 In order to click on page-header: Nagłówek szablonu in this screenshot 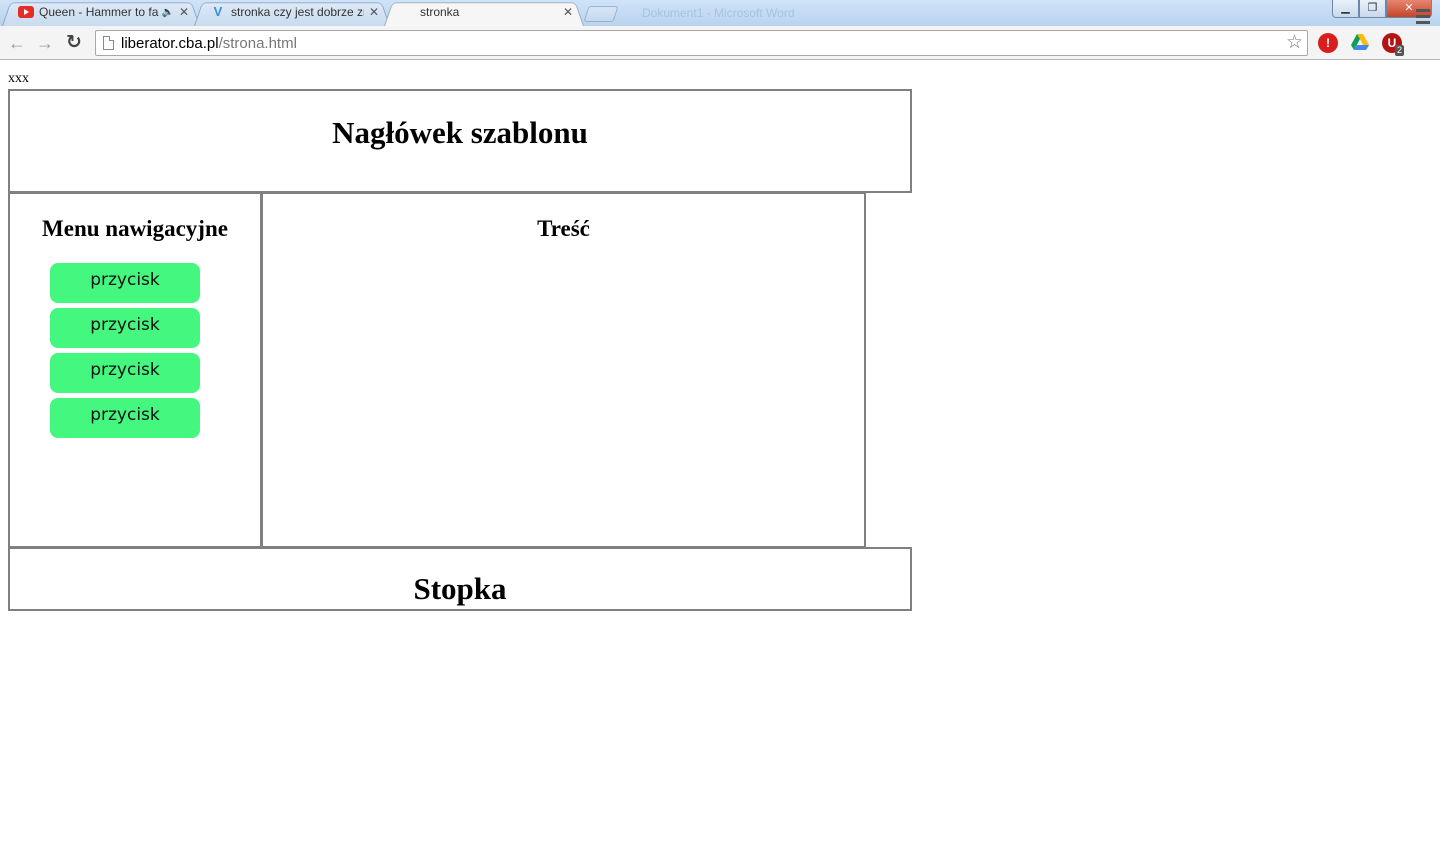, I will do `click(460, 141)`.